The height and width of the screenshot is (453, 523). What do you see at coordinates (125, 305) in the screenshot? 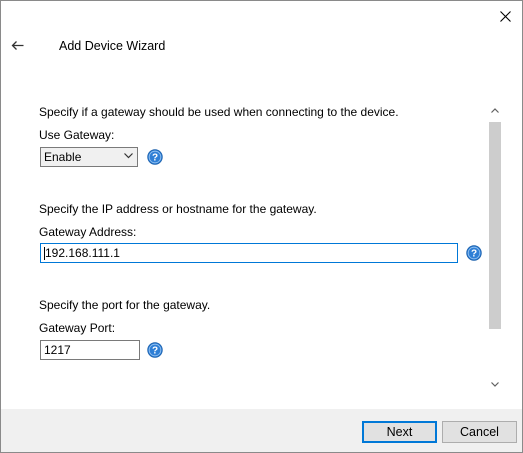
I see `gateway-port-description: Specify the port for the gateway.` at bounding box center [125, 305].